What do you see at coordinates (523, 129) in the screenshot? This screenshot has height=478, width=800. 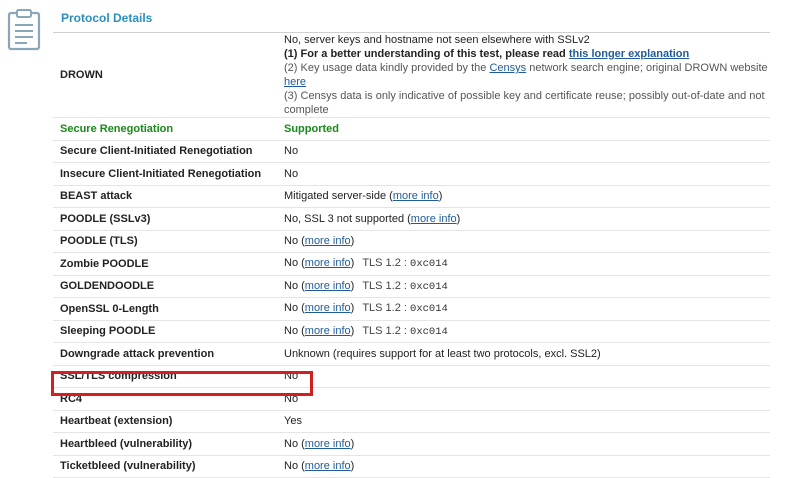 I see `row-value: Supported` at bounding box center [523, 129].